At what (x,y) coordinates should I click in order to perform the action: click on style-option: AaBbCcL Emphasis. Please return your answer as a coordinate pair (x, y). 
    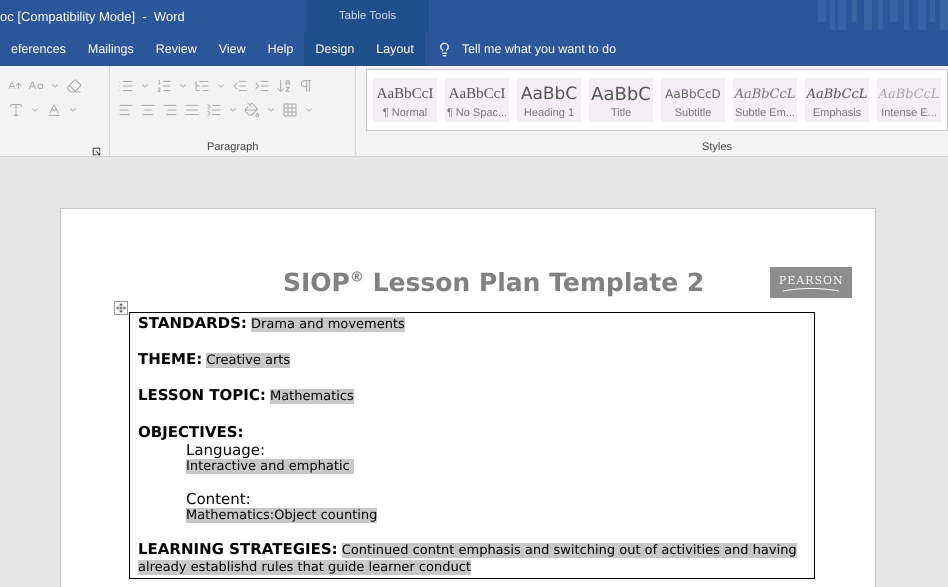
    Looking at the image, I should click on (837, 100).